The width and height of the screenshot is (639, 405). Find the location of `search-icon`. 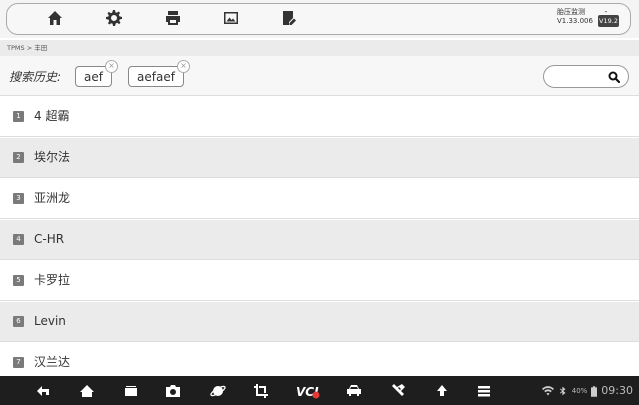

search-icon is located at coordinates (614, 77).